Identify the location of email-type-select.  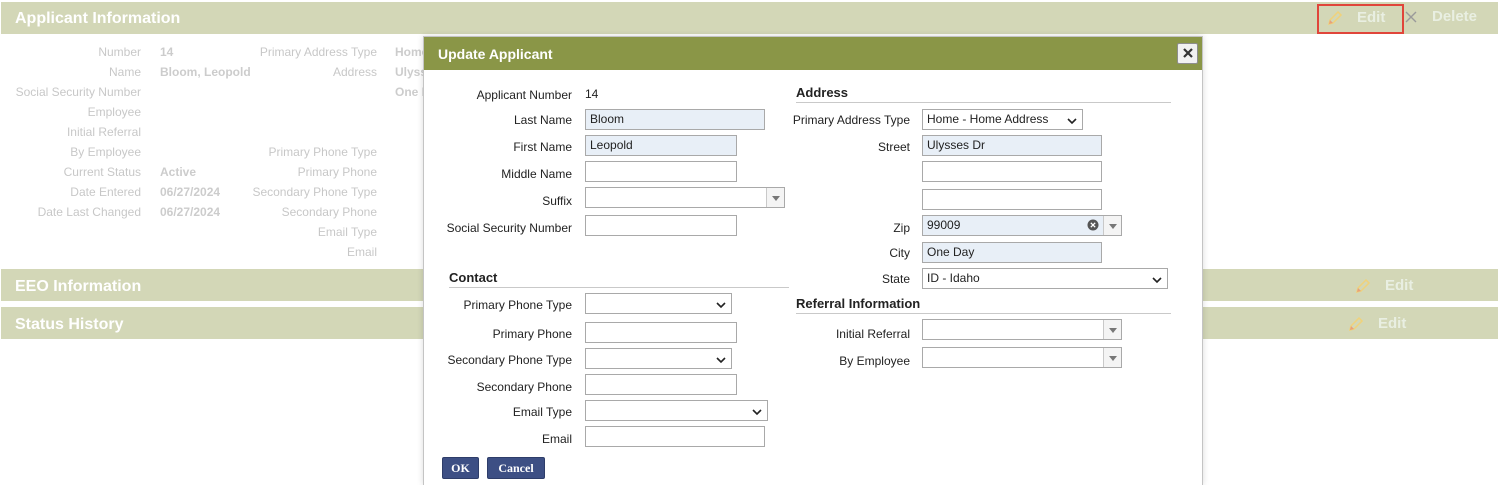
(676, 410).